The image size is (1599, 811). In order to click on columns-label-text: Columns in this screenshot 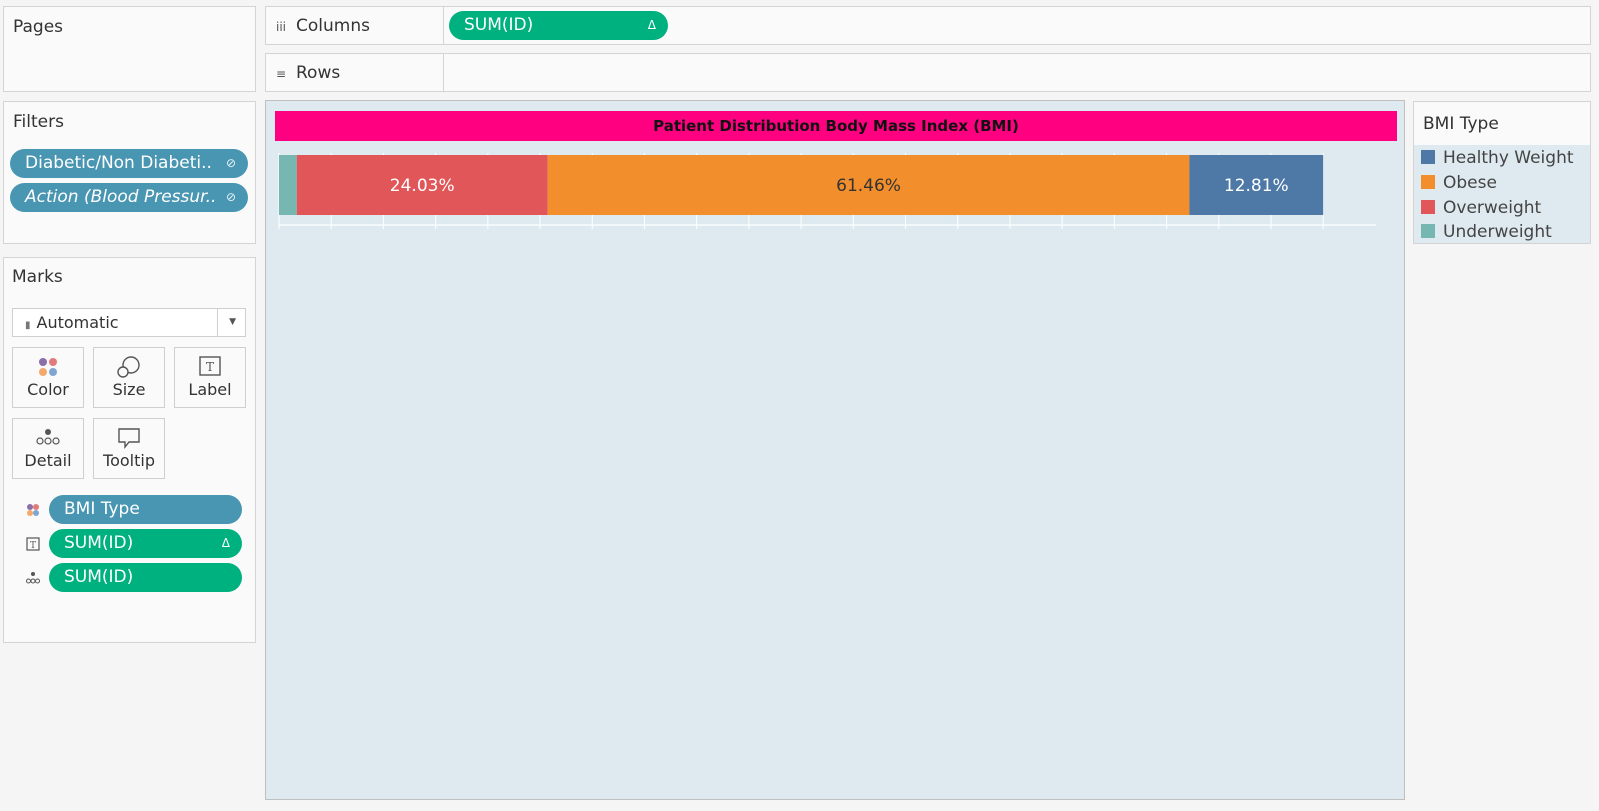, I will do `click(333, 26)`.